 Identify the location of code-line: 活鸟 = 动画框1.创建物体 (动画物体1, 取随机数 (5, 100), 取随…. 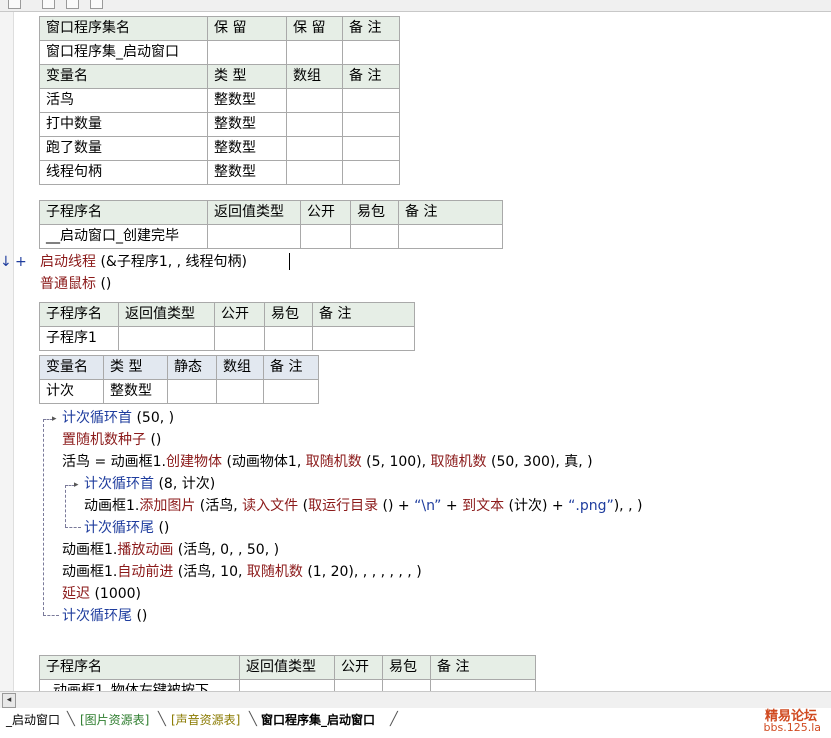
(327, 462).